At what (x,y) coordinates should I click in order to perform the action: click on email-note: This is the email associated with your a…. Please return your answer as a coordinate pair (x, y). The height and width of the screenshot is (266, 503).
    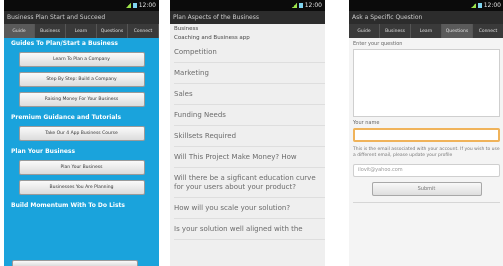
    Looking at the image, I should click on (426, 152).